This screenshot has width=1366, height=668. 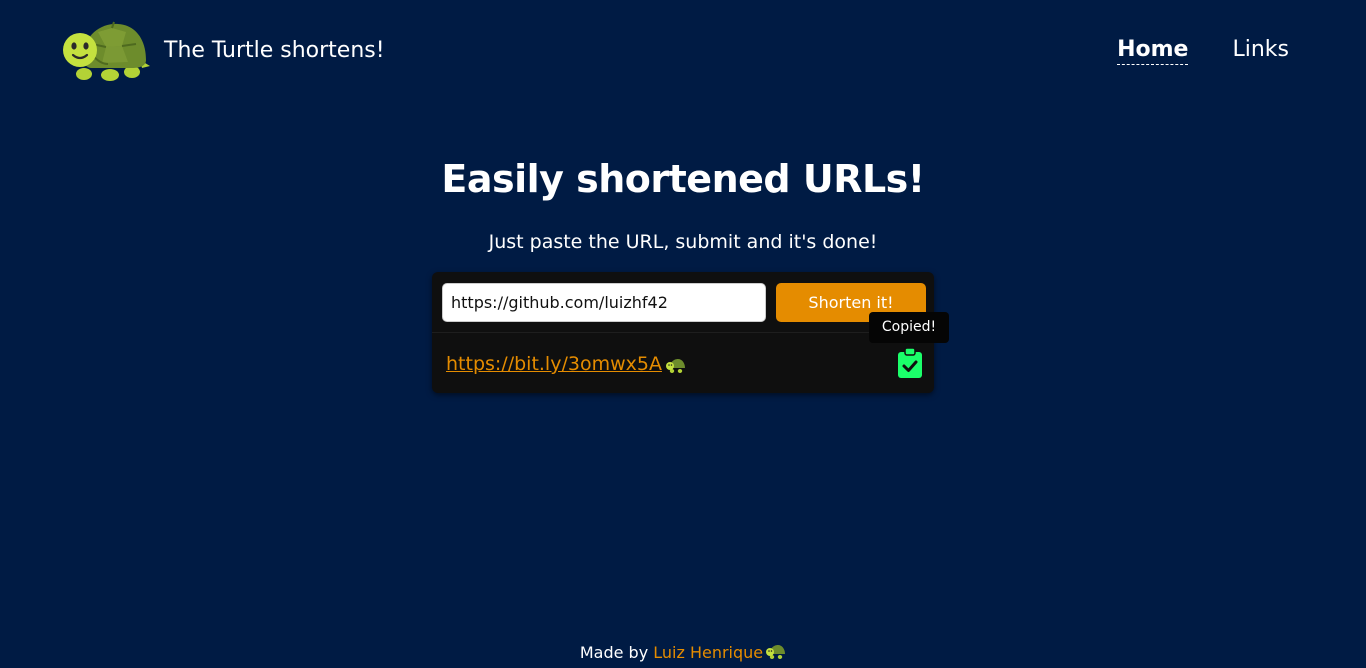 I want to click on brand-title: The Turtle shortens!, so click(x=274, y=50).